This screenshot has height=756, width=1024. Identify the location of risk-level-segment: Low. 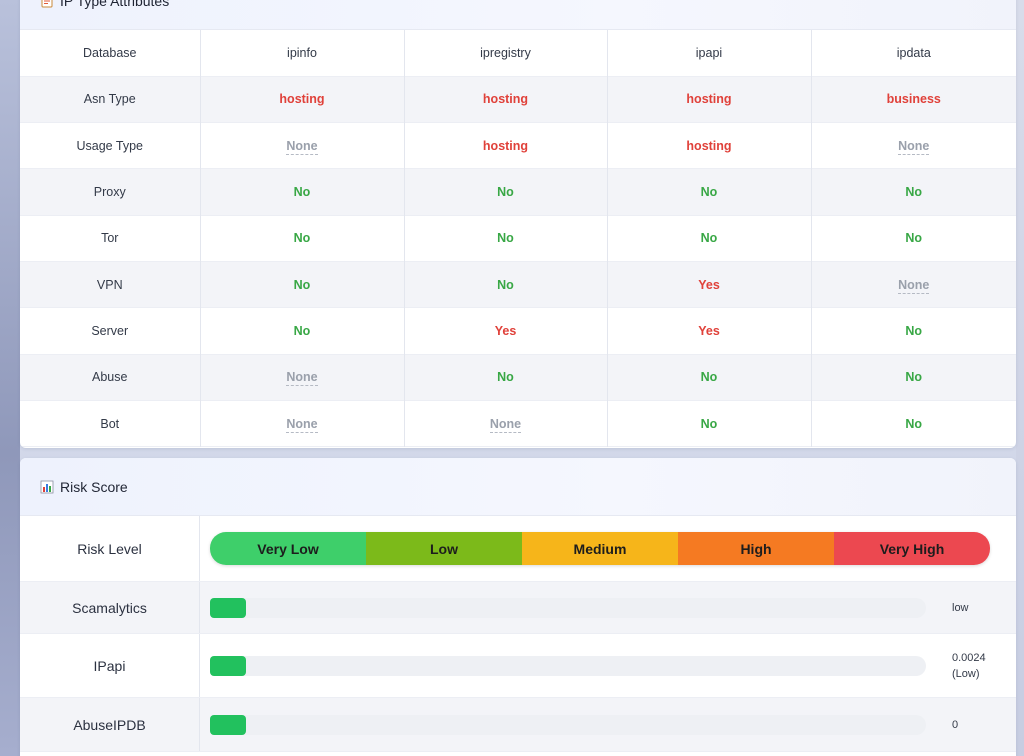
(444, 548).